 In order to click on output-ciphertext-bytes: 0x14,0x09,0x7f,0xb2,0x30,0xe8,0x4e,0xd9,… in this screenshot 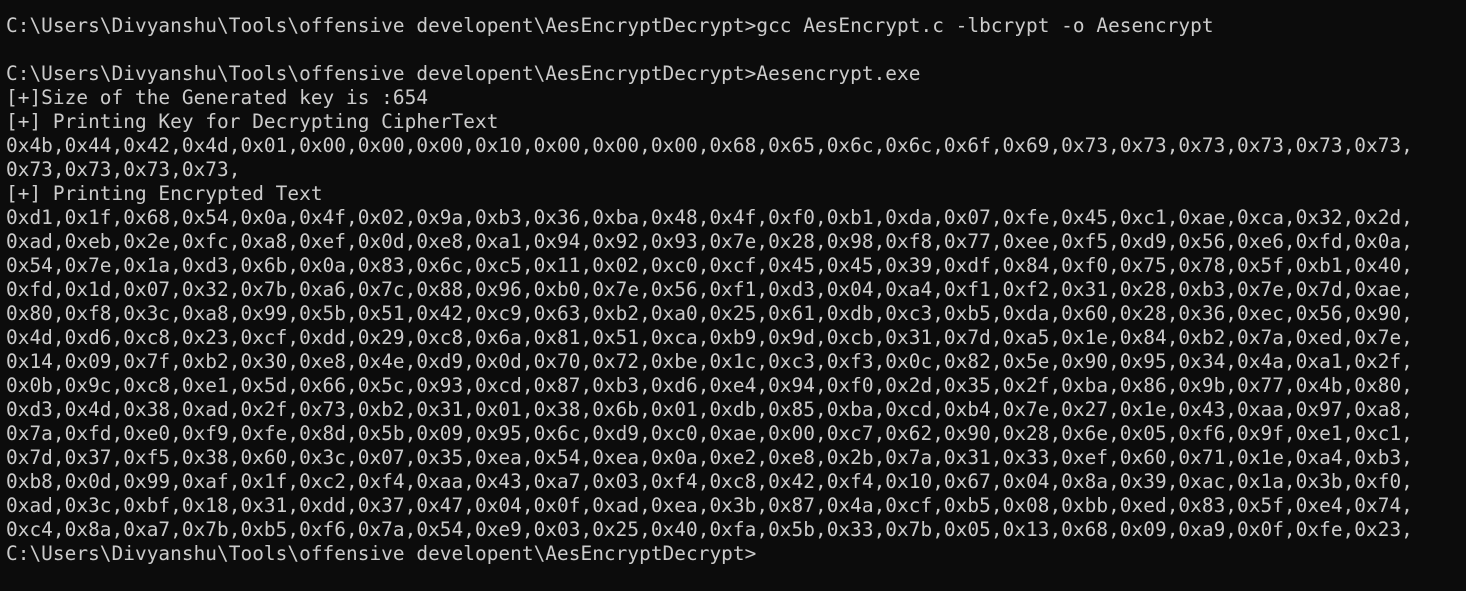, I will do `click(709, 361)`.